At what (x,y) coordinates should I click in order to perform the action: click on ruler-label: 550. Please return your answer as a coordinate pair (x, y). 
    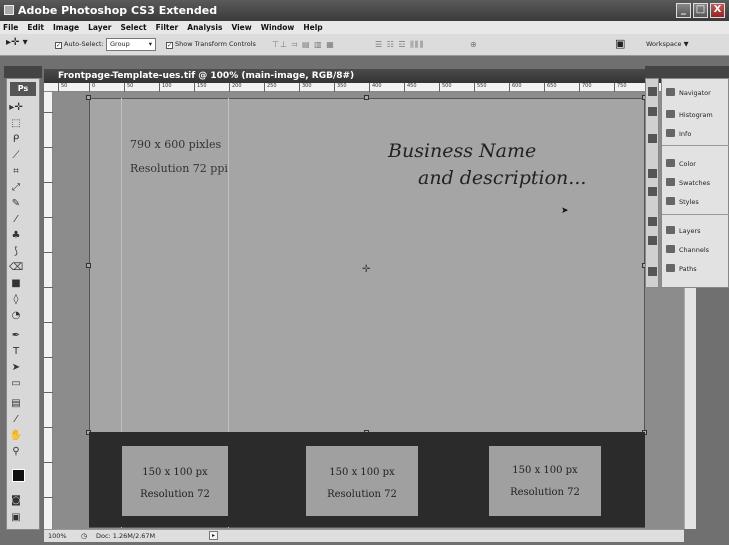
    Looking at the image, I should click on (480, 87).